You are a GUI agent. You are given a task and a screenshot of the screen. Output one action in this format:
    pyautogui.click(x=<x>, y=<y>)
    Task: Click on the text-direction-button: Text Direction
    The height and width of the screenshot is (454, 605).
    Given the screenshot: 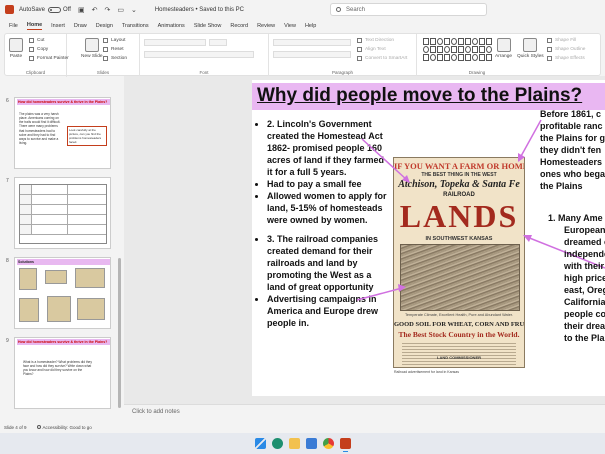 What is the action you would take?
    pyautogui.click(x=375, y=40)
    